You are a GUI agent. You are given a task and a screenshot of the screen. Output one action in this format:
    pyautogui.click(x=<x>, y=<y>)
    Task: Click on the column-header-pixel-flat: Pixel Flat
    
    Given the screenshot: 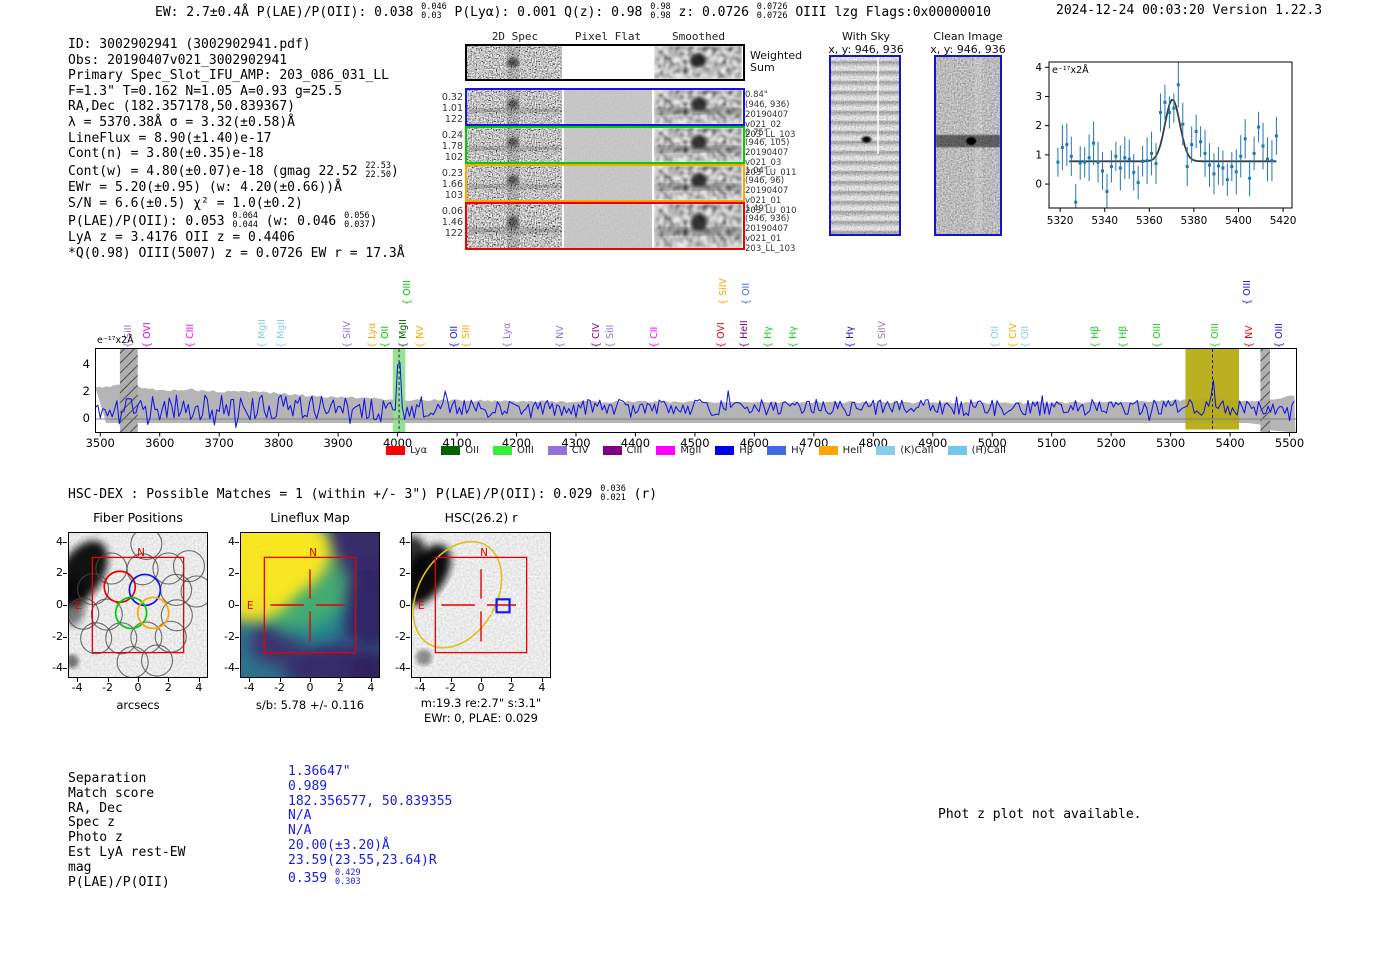 What is the action you would take?
    pyautogui.click(x=608, y=36)
    